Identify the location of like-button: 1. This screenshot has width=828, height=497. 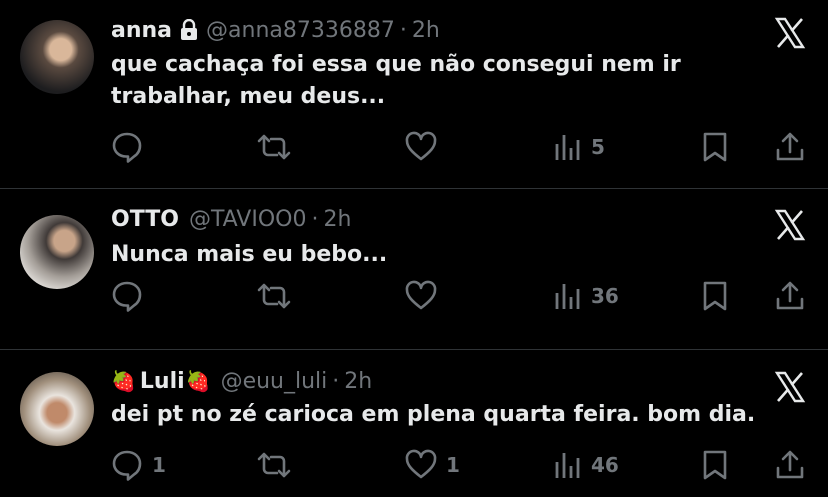
(432, 465).